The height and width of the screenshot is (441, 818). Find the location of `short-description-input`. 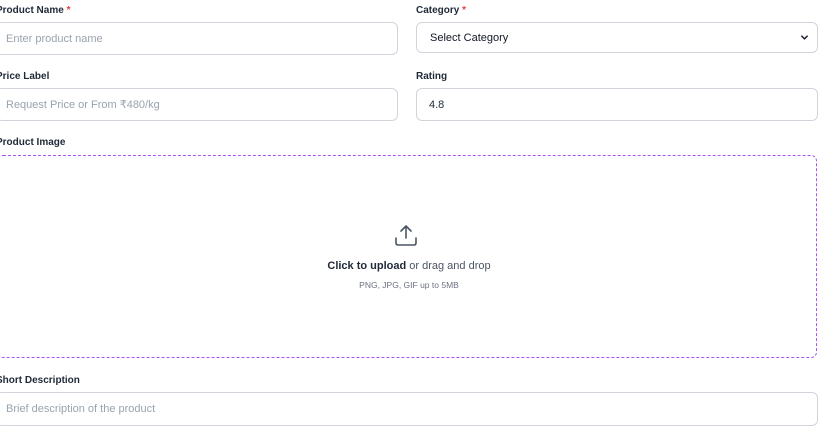

short-description-input is located at coordinates (409, 409).